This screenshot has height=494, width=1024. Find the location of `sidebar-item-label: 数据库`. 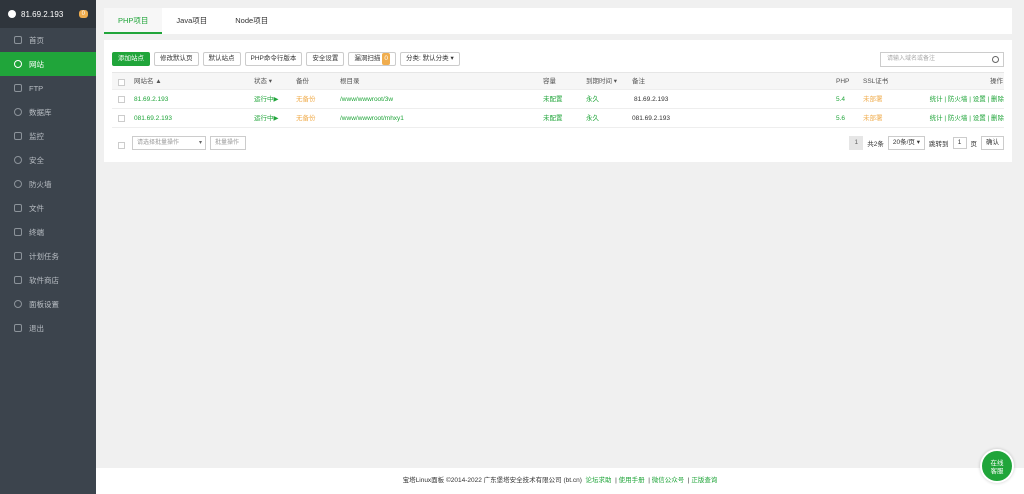

sidebar-item-label: 数据库 is located at coordinates (40, 112).